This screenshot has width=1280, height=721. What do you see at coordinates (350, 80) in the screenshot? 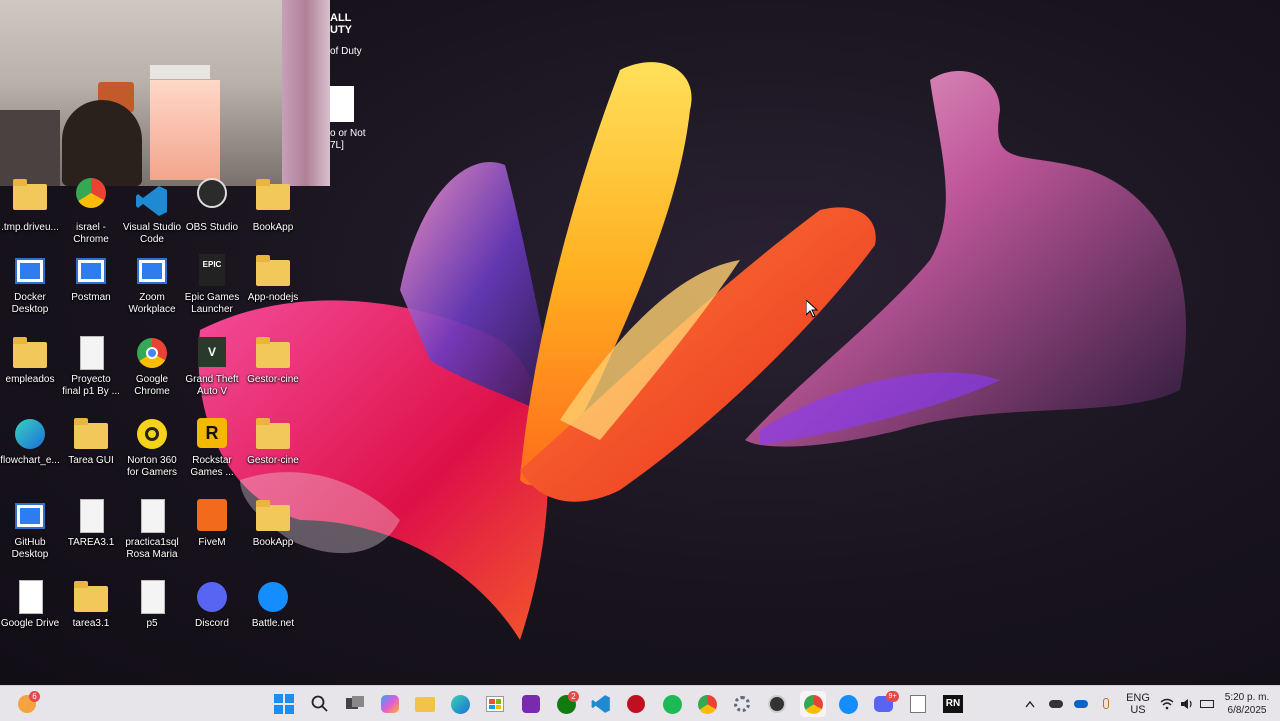
I see `game-shortcut-partial: ALL UTY of Duty o or Not 7L]` at bounding box center [350, 80].